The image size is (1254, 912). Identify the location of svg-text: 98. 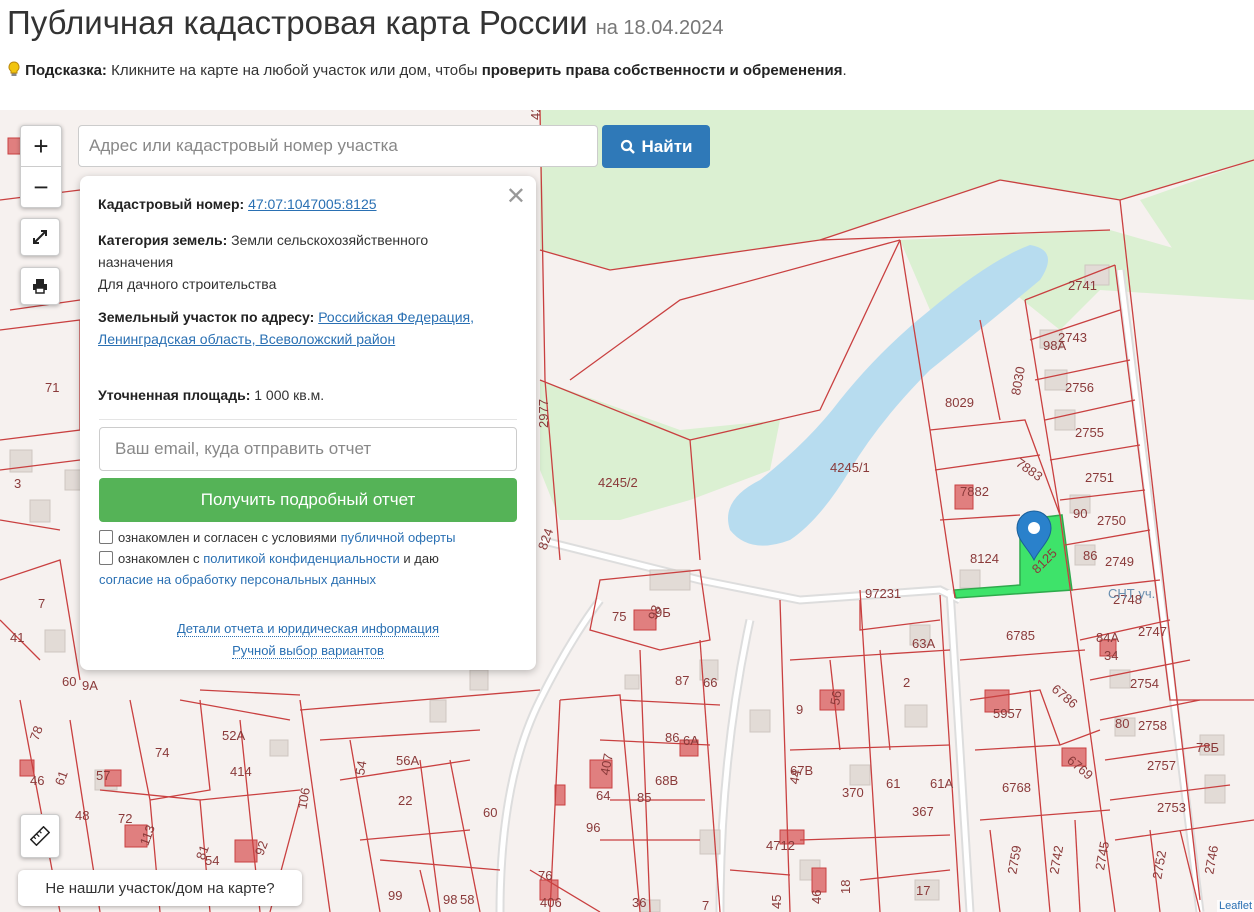
(450, 899).